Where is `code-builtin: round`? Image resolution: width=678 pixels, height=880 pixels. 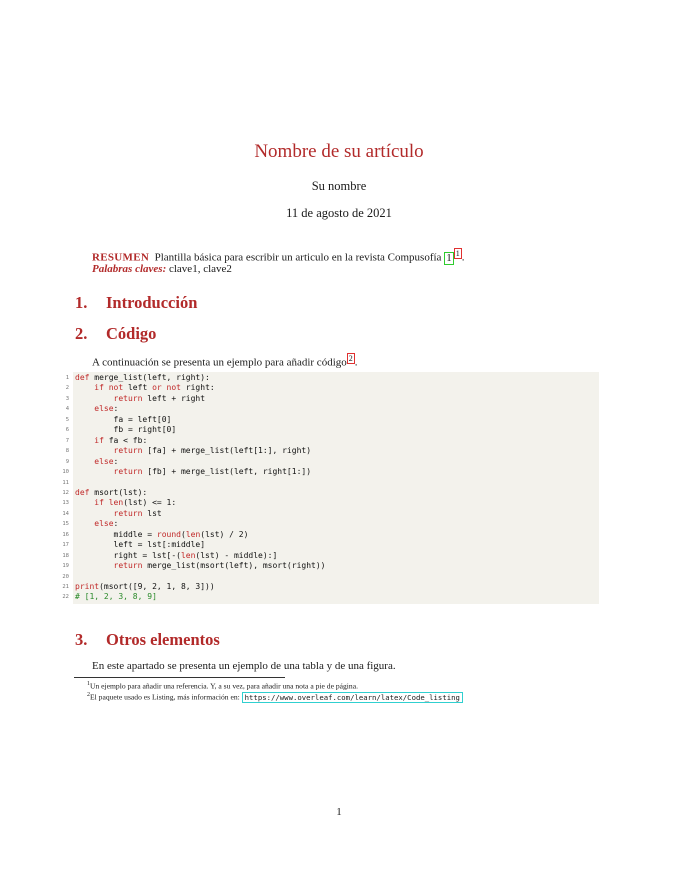 code-builtin: round is located at coordinates (168, 534).